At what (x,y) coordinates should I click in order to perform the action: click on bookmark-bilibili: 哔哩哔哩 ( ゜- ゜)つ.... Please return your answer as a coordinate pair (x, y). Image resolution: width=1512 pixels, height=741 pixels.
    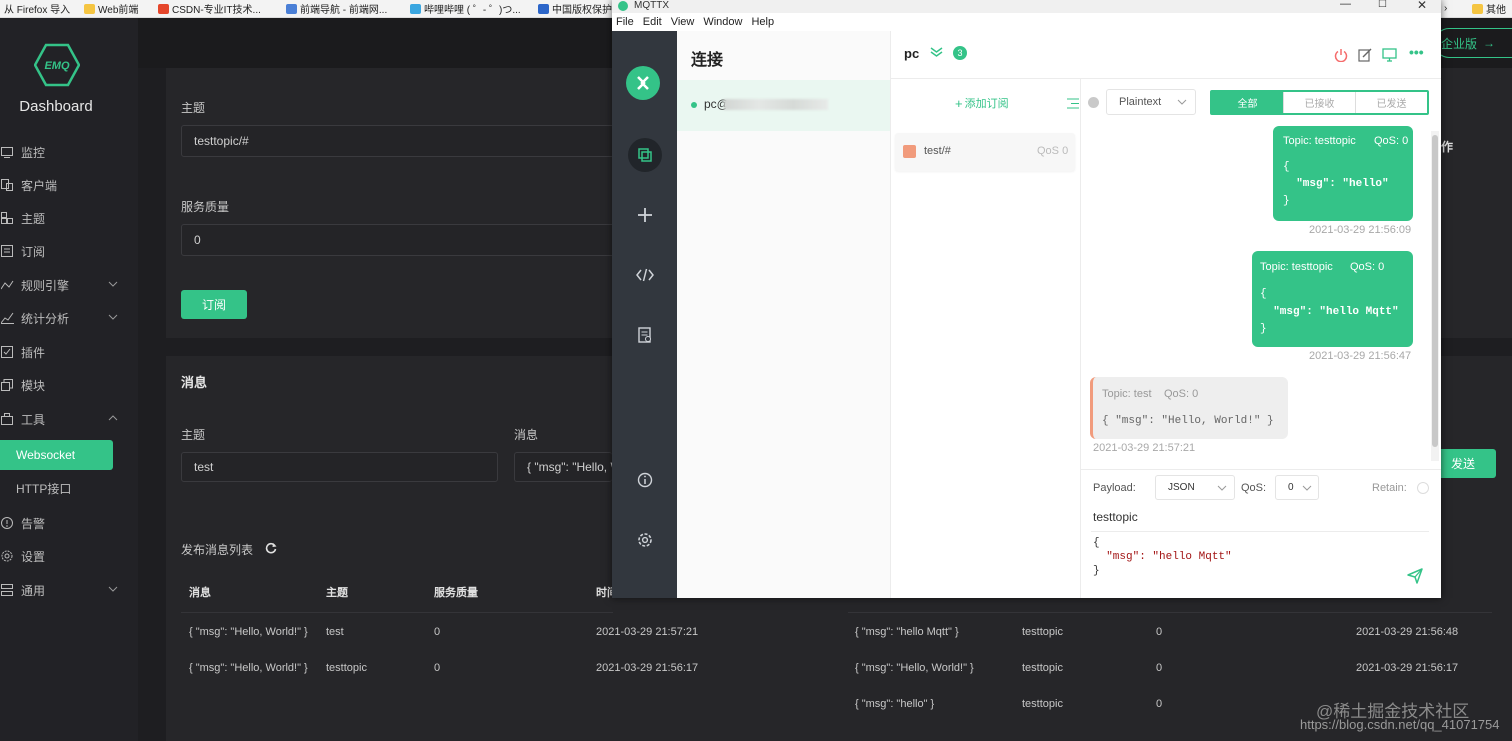
    Looking at the image, I should click on (465, 8).